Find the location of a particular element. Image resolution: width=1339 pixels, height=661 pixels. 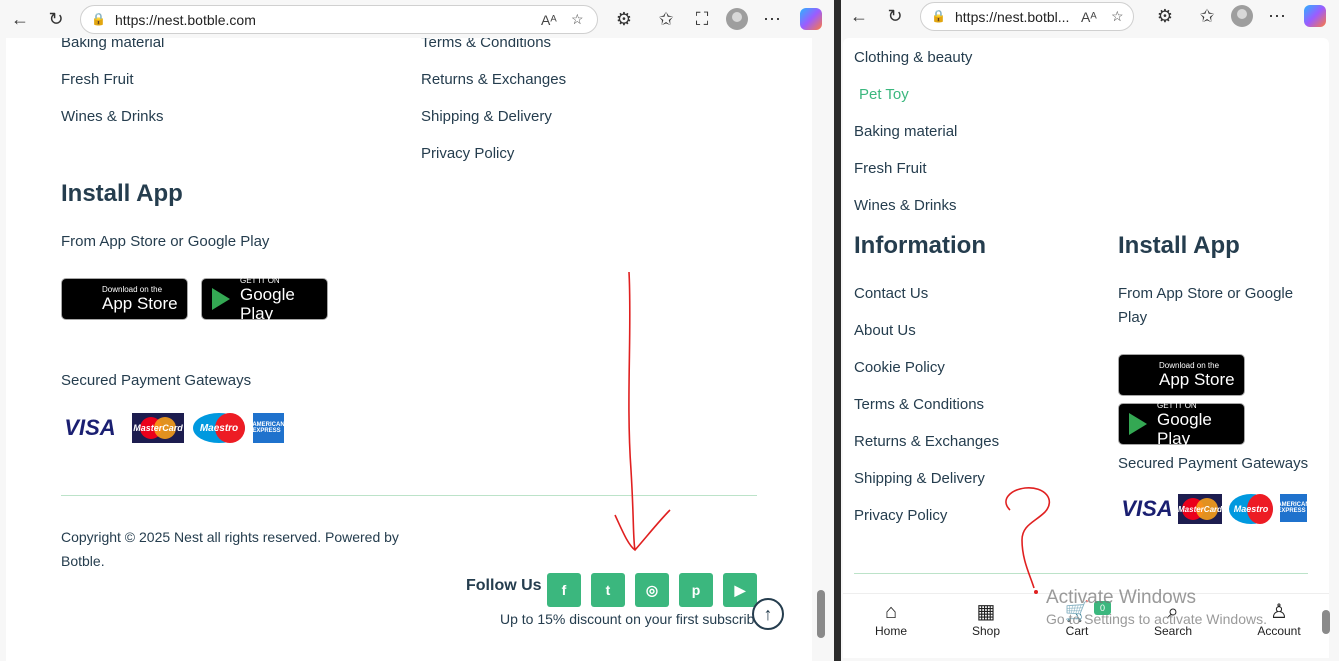

pinterest-icon: p is located at coordinates (696, 590).